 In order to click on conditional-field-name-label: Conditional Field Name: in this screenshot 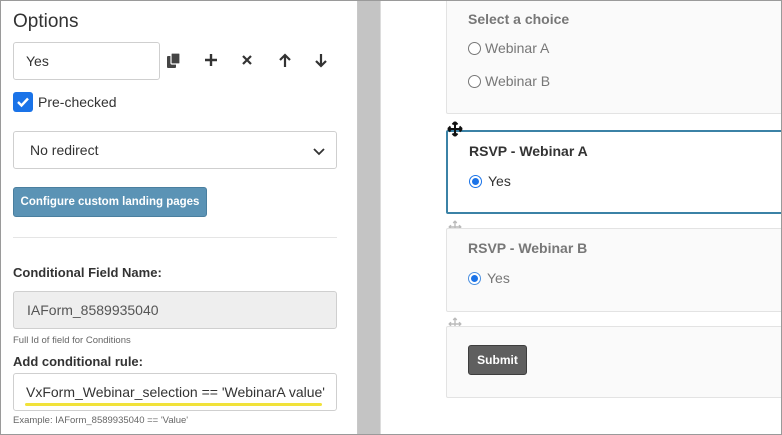, I will do `click(87, 272)`.